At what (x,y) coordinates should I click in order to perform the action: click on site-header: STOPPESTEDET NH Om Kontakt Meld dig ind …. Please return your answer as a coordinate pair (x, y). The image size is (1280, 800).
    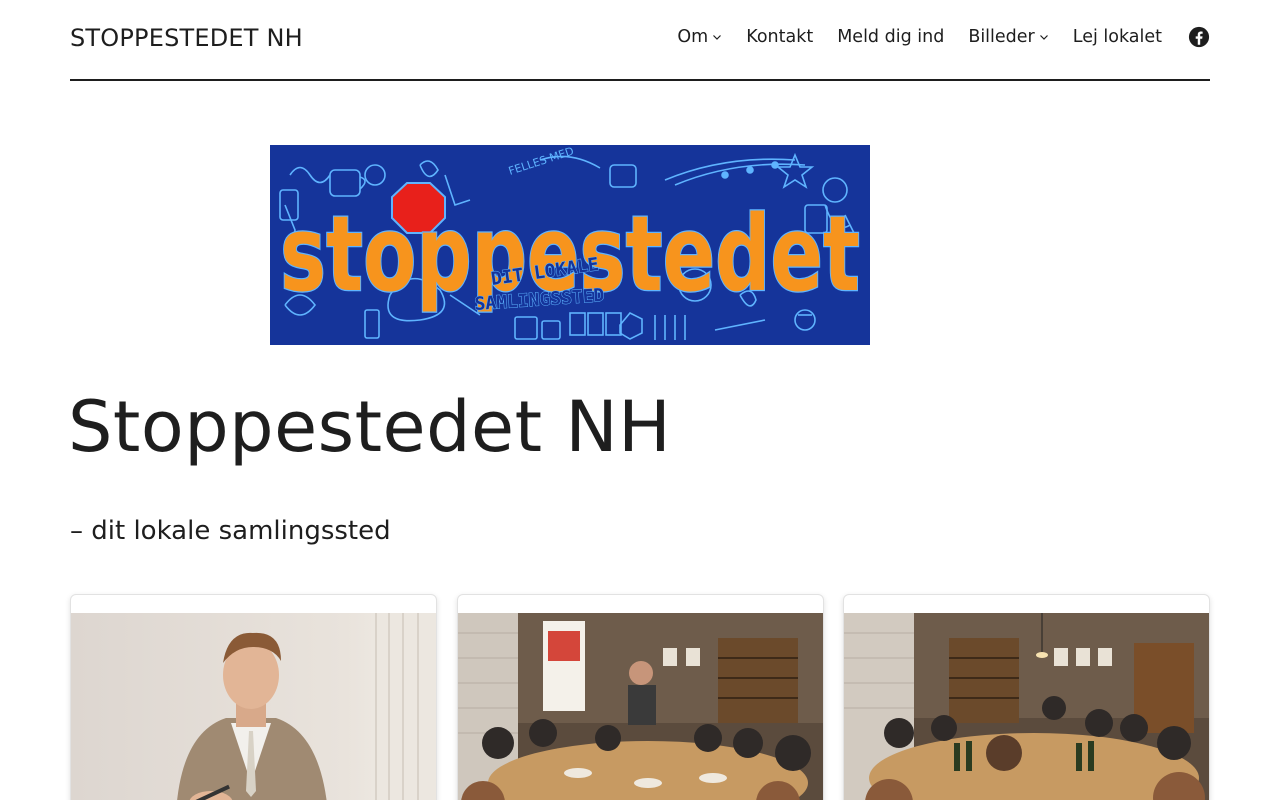
    Looking at the image, I should click on (640, 40).